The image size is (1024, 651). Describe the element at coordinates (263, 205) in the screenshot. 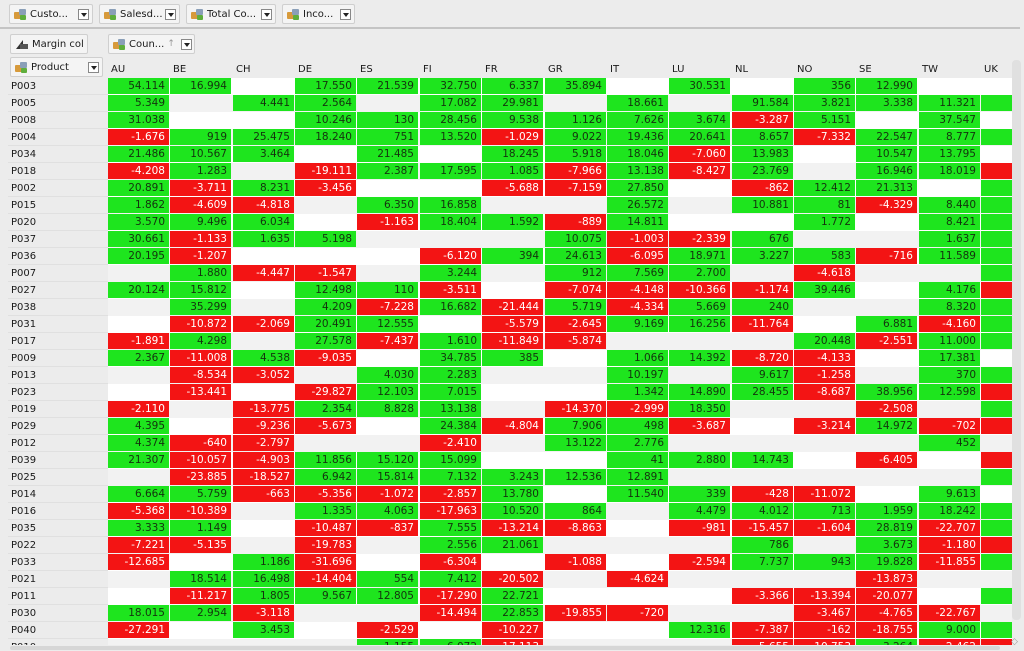

I see `pivot-cell: -4.818` at that location.